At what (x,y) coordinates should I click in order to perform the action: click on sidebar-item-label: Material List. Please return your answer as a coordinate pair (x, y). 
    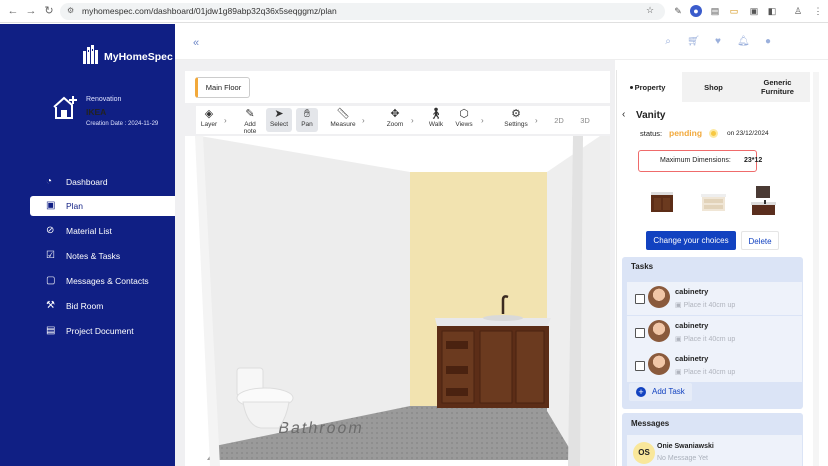
    Looking at the image, I should click on (89, 231).